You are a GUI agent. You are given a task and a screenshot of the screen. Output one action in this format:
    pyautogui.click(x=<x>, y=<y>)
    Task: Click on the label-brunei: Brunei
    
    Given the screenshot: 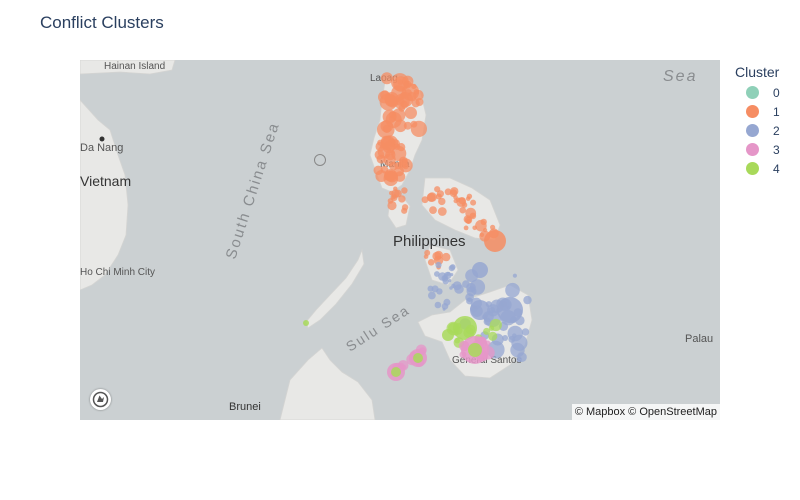 What is the action you would take?
    pyautogui.click(x=245, y=407)
    